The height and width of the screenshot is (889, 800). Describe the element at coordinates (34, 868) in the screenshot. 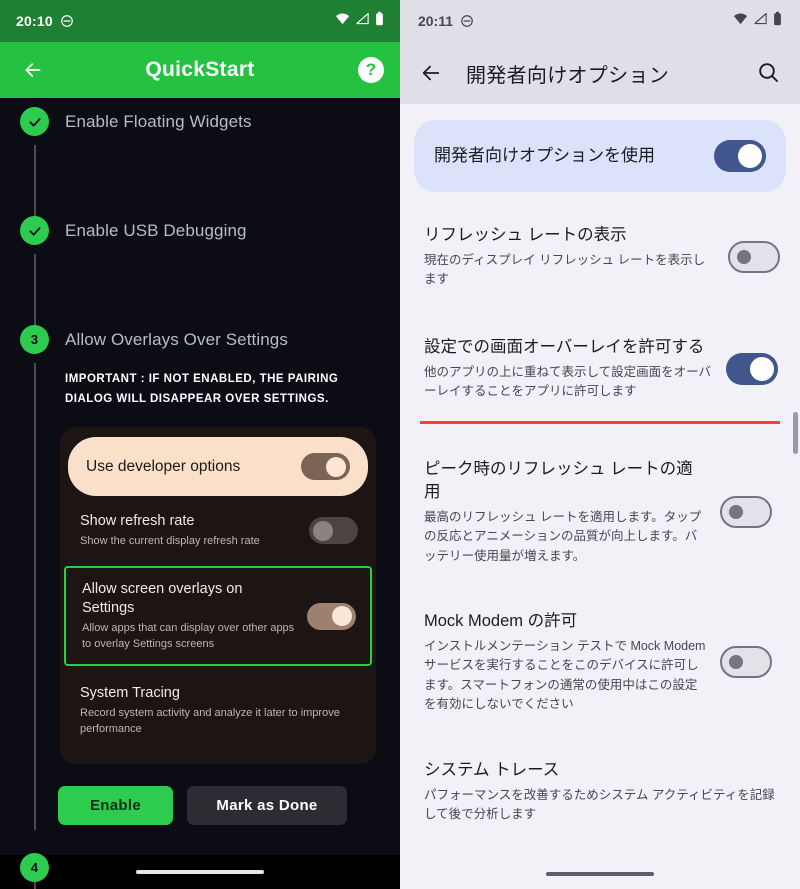

I see `step-number-badge: 4` at that location.